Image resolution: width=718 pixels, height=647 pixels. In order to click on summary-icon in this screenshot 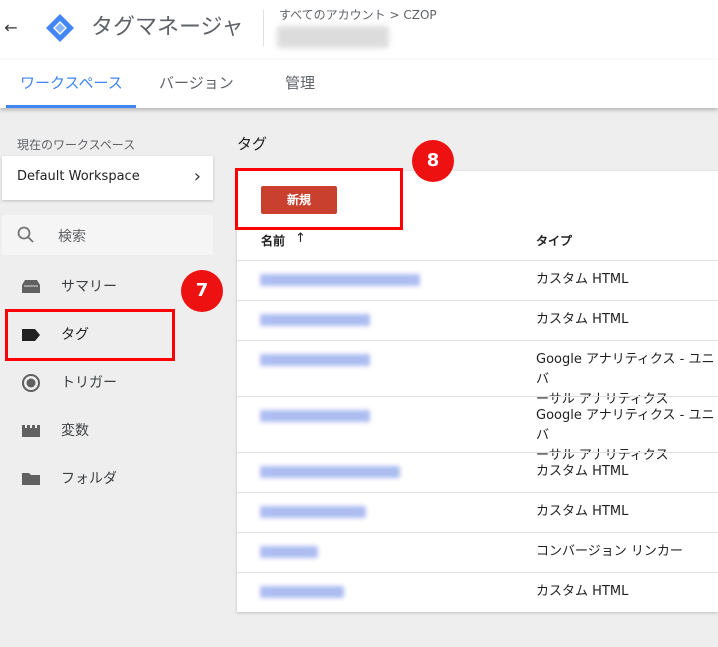, I will do `click(31, 286)`.